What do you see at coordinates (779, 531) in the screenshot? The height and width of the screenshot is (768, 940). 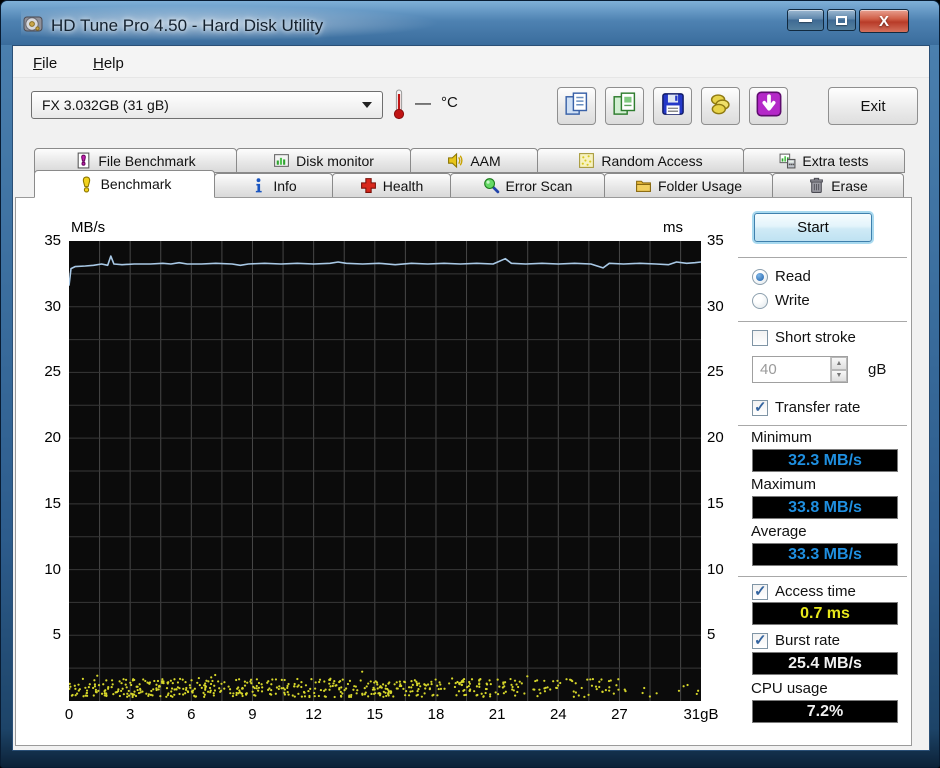 I see `average-label: Average` at bounding box center [779, 531].